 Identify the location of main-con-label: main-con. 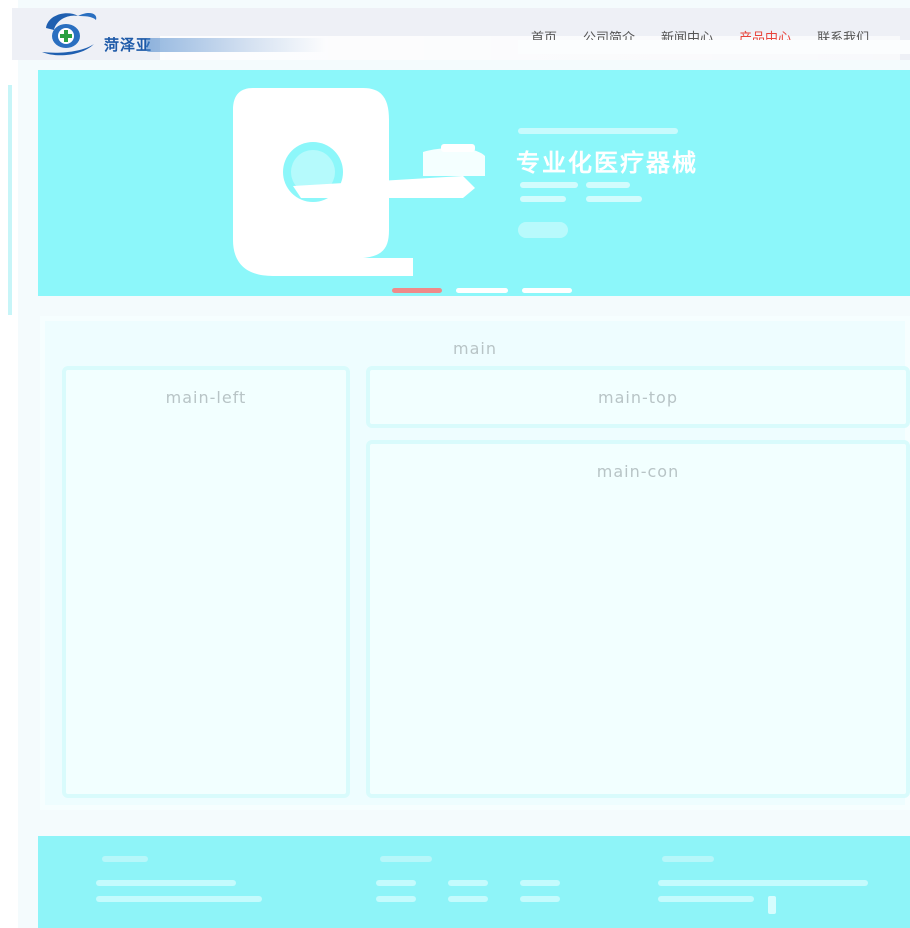
(638, 471).